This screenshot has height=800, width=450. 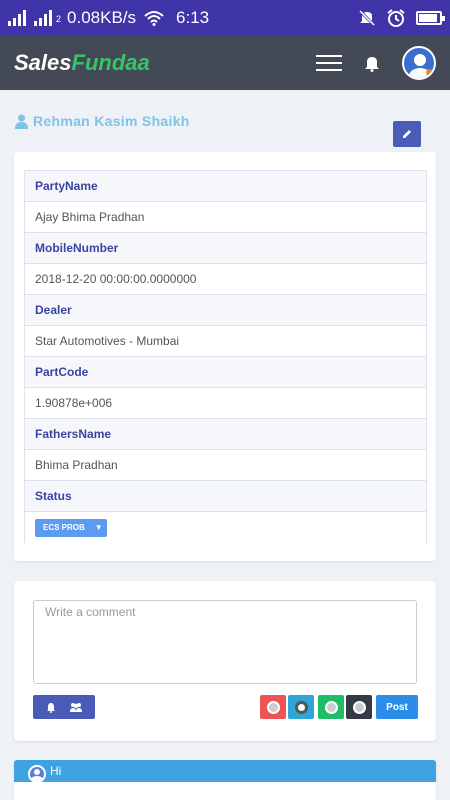 I want to click on field-label-status: Status, so click(x=225, y=496).